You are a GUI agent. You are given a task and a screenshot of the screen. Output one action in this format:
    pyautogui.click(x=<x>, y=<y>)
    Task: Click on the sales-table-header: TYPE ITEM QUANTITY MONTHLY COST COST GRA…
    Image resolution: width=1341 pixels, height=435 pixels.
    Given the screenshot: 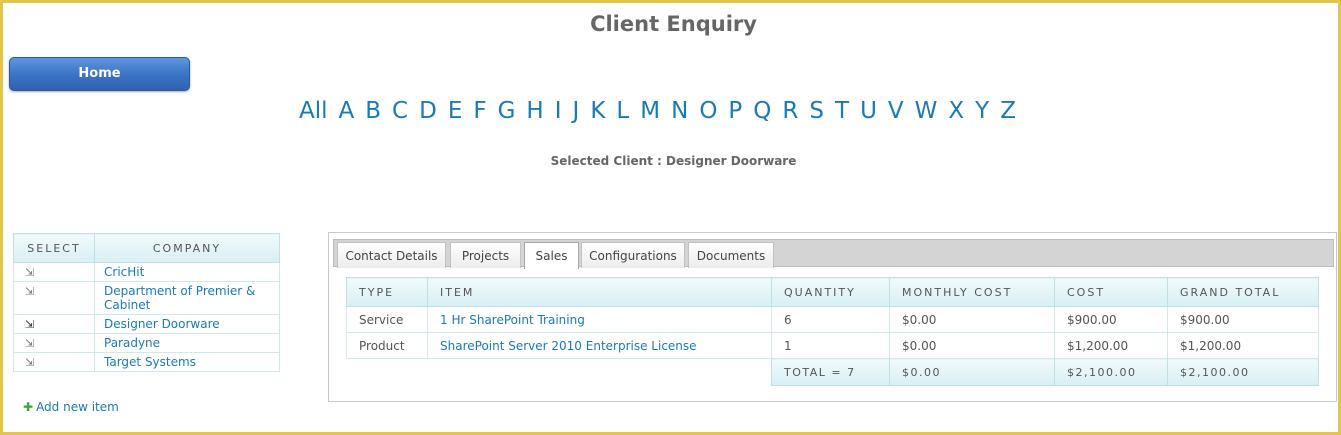 What is the action you would take?
    pyautogui.click(x=832, y=292)
    